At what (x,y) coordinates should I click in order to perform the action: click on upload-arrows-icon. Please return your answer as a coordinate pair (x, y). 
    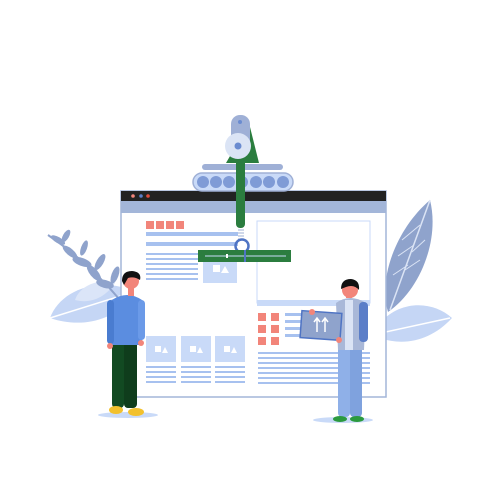
    Looking at the image, I should click on (321, 325).